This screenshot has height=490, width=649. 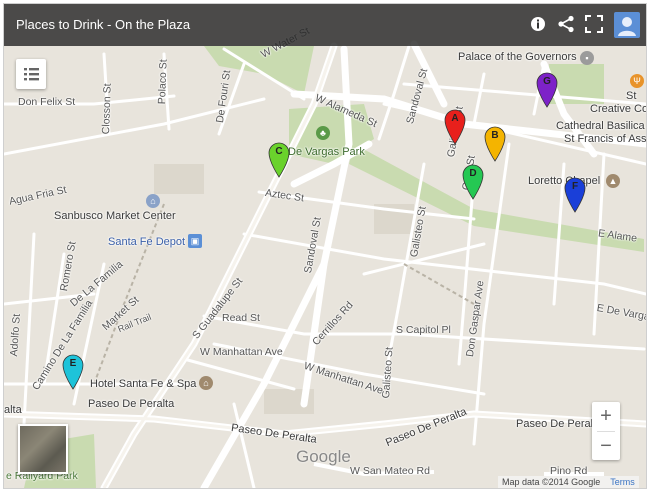 What do you see at coordinates (103, 24) in the screenshot?
I see `map-title: Places to Drink - On the Plaza` at bounding box center [103, 24].